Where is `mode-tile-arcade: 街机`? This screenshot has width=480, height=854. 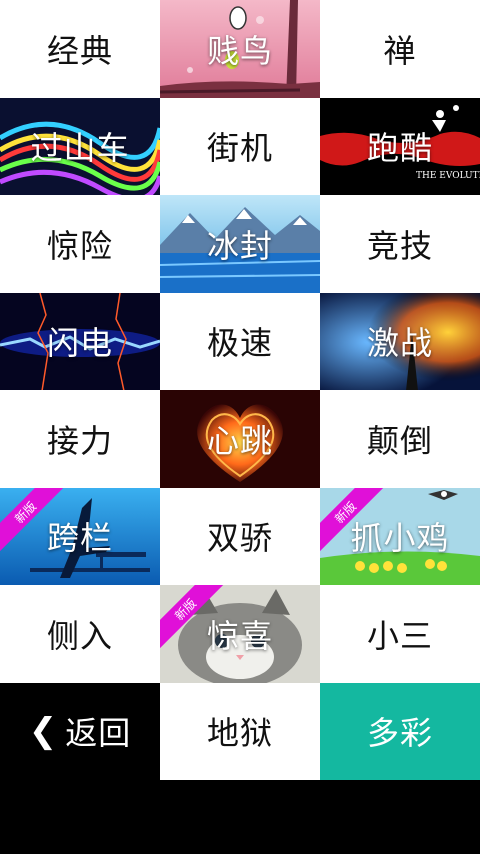 mode-tile-arcade: 街机 is located at coordinates (240, 146).